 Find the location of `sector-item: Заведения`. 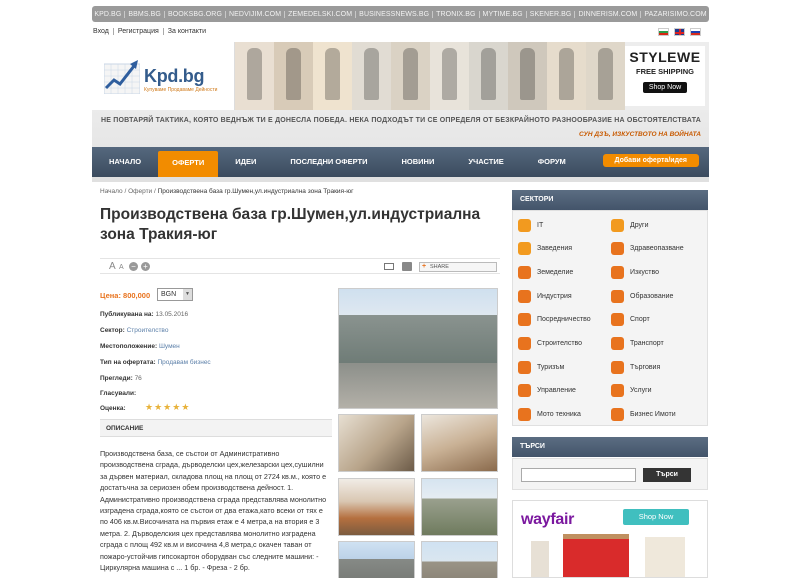

sector-item: Заведения is located at coordinates (545, 249).